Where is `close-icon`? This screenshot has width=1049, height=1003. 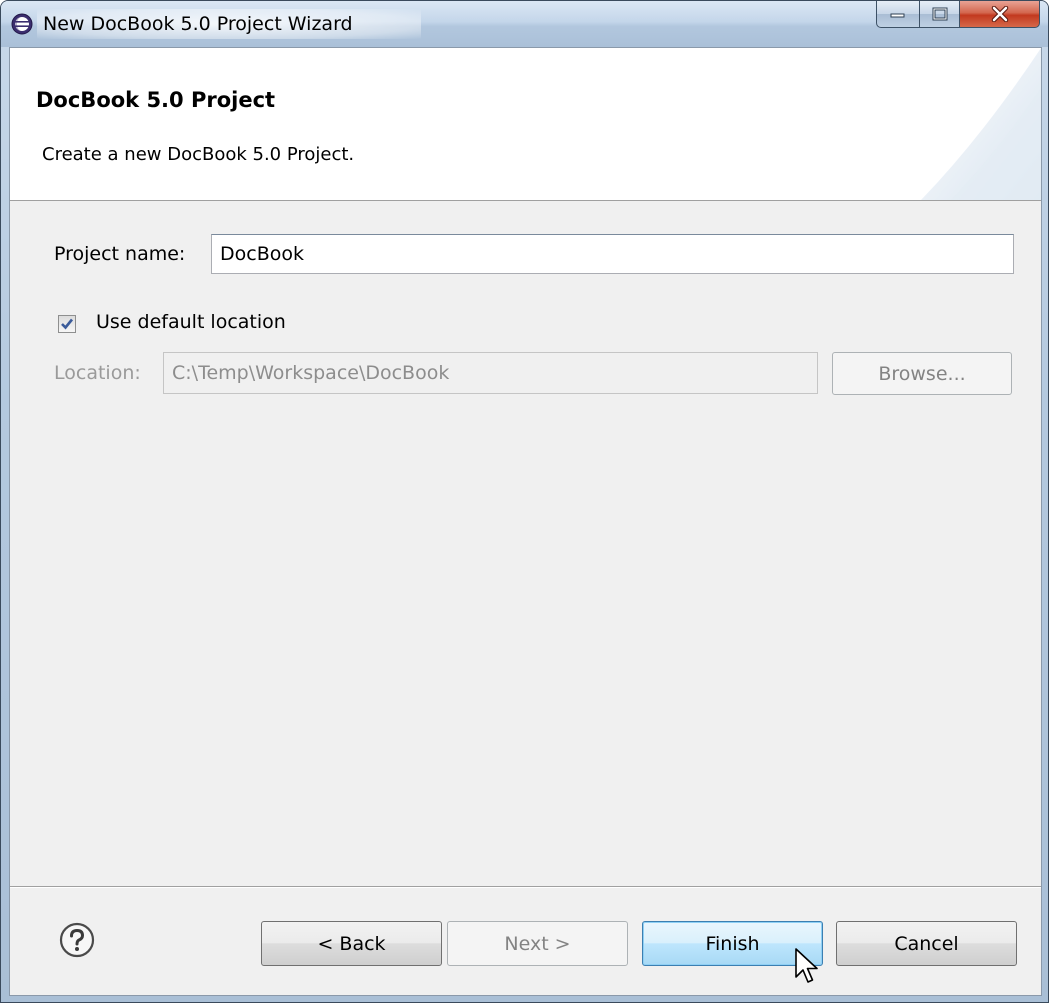 close-icon is located at coordinates (999, 14).